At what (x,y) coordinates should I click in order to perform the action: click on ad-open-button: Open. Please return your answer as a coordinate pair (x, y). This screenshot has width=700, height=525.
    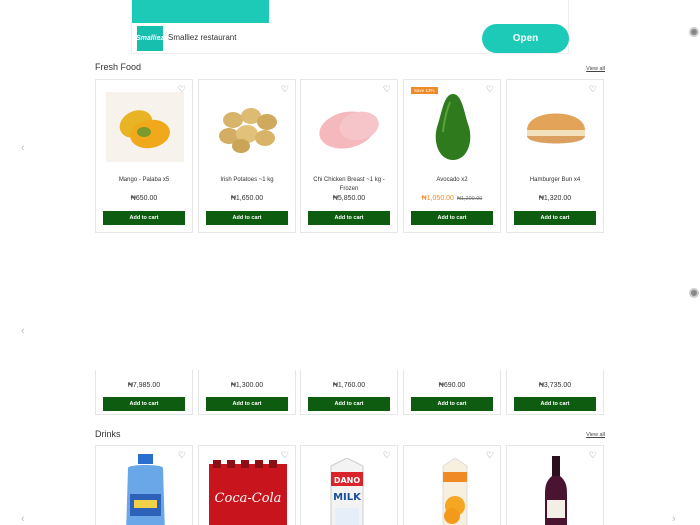
    Looking at the image, I should click on (525, 38).